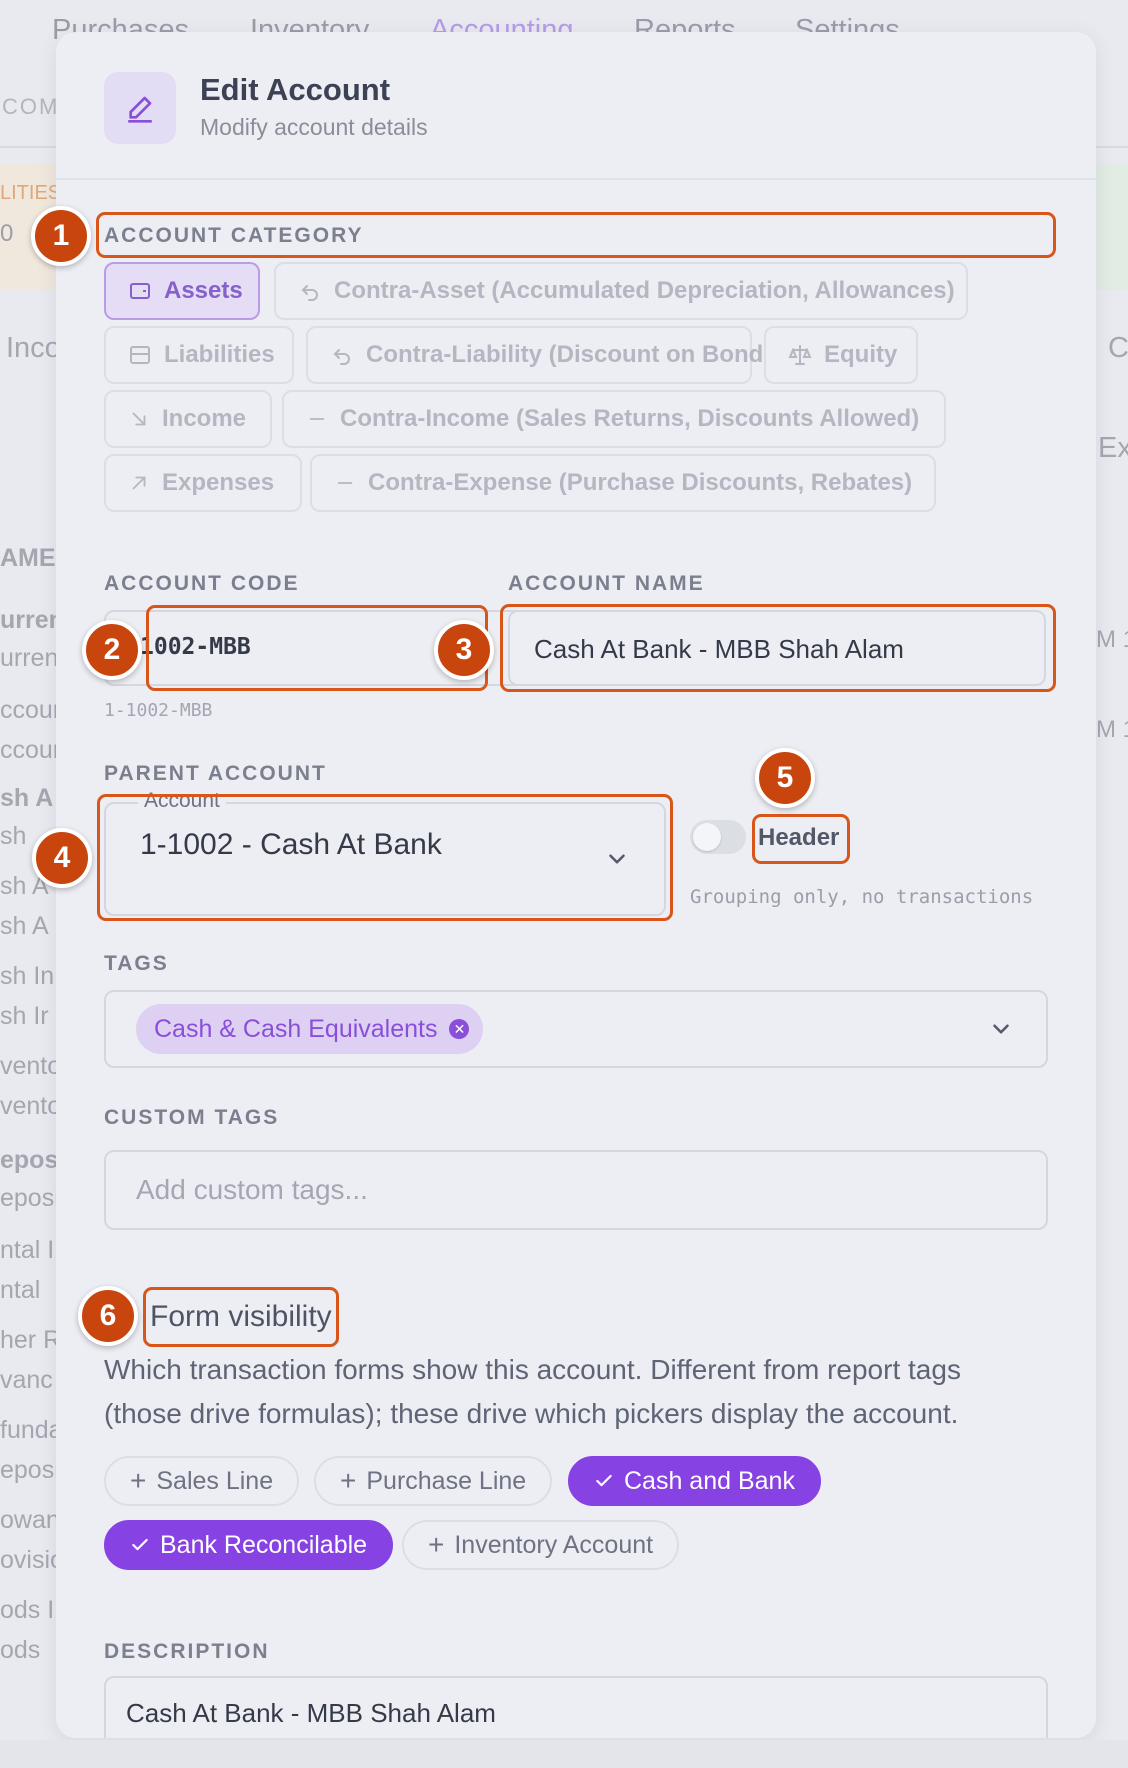  Describe the element at coordinates (108, 1316) in the screenshot. I see `annotation-badge-6: 6` at that location.